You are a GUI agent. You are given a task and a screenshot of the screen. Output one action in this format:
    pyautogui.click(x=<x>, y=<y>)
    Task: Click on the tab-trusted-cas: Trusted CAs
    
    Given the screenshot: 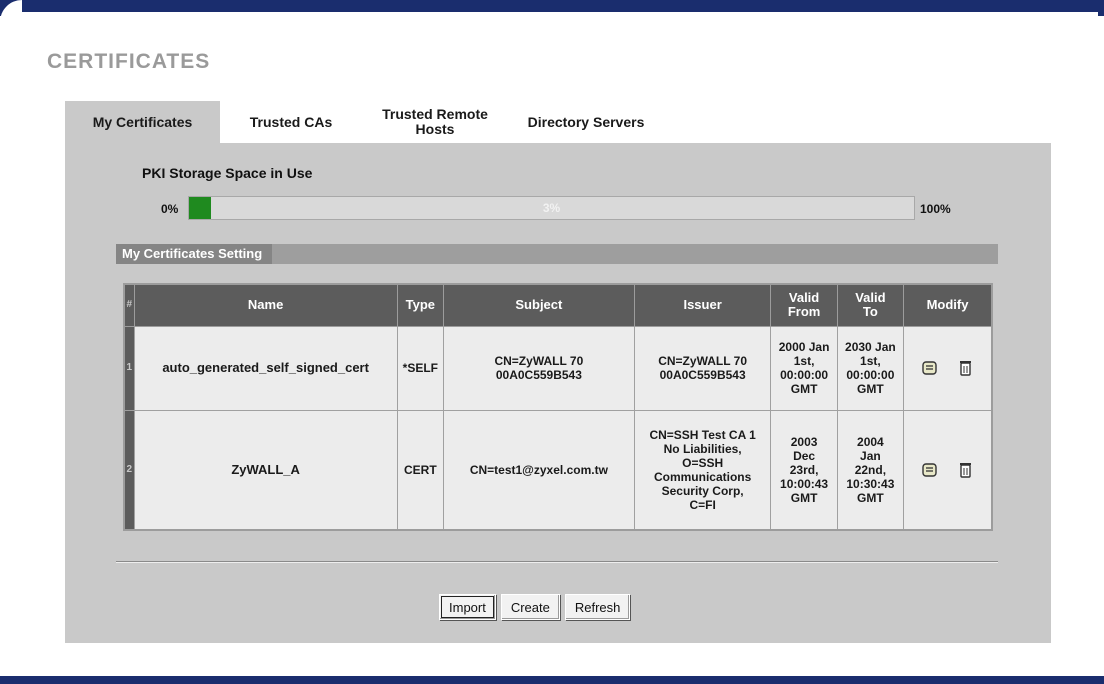 What is the action you would take?
    pyautogui.click(x=291, y=122)
    